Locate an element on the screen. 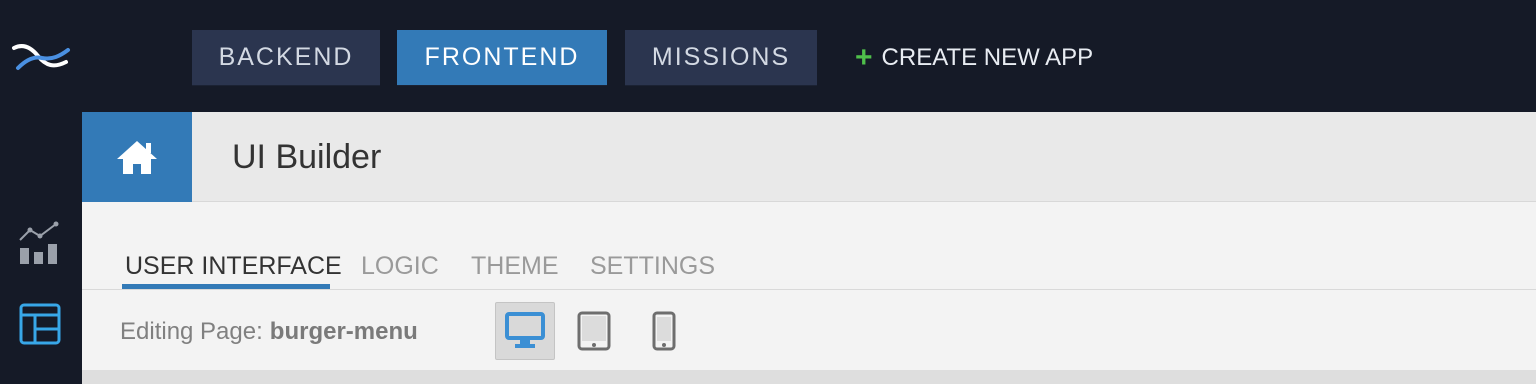 The image size is (1536, 384). tab-divider is located at coordinates (809, 289).